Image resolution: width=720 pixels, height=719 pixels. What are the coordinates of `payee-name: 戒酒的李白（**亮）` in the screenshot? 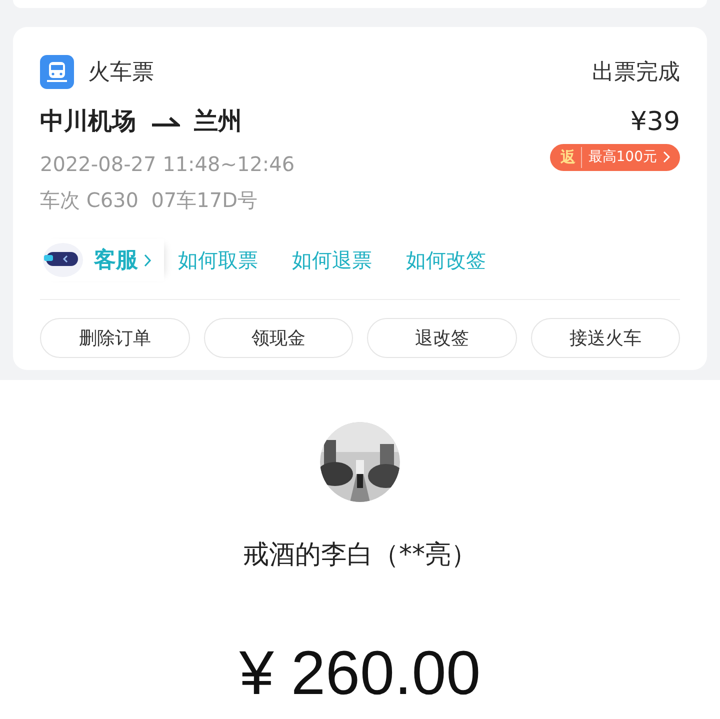 It's located at (360, 555).